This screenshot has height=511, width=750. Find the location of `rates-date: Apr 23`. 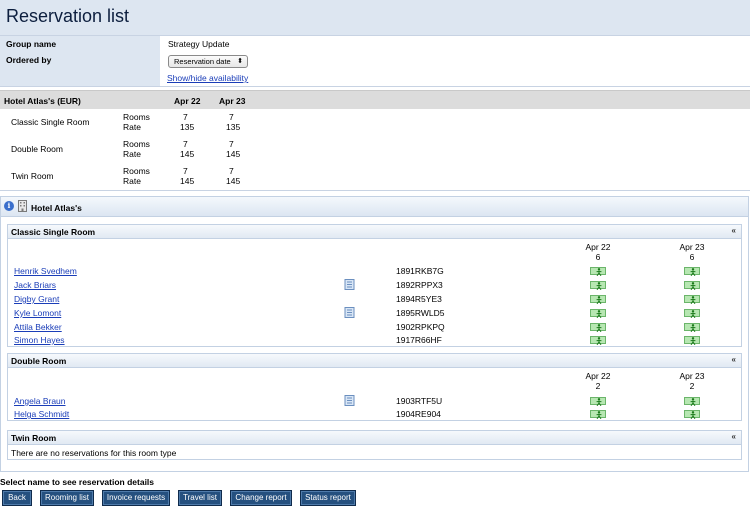

rates-date: Apr 23 is located at coordinates (232, 101).